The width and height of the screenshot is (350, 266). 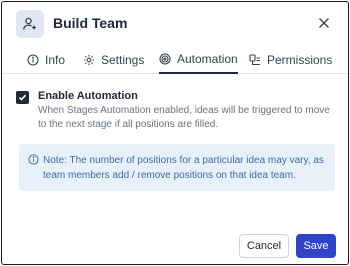 What do you see at coordinates (165, 59) in the screenshot?
I see `automation-icon` at bounding box center [165, 59].